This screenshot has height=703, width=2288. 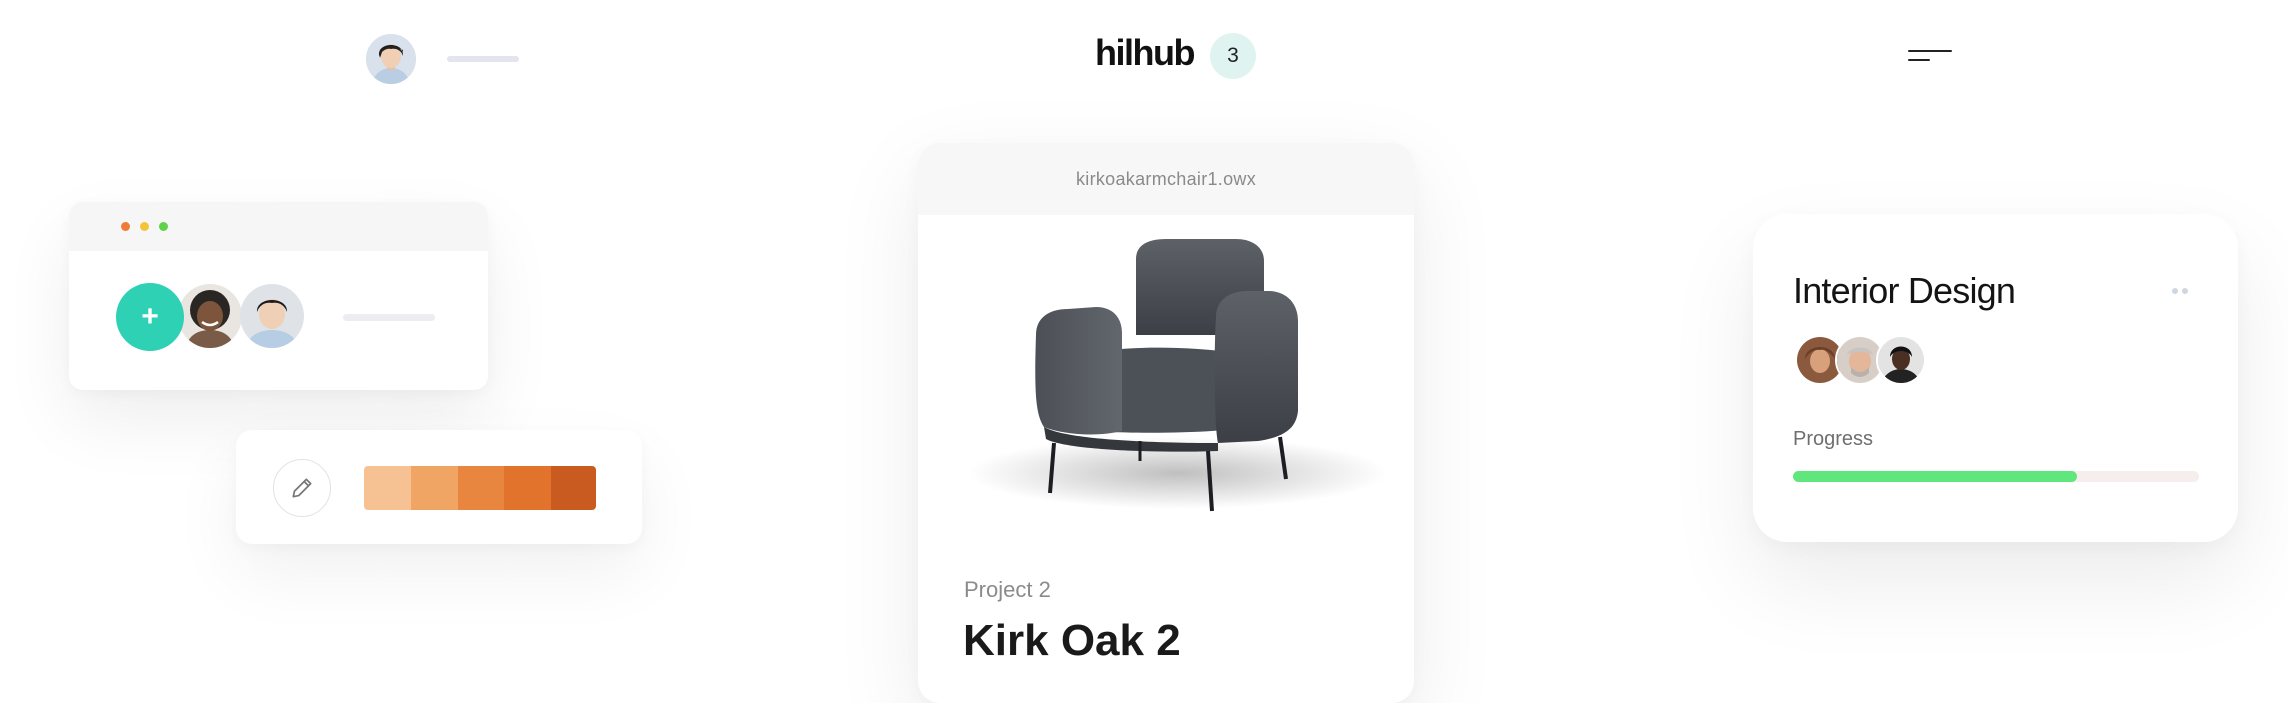 What do you see at coordinates (144, 226) in the screenshot?
I see `window-minimize-dot` at bounding box center [144, 226].